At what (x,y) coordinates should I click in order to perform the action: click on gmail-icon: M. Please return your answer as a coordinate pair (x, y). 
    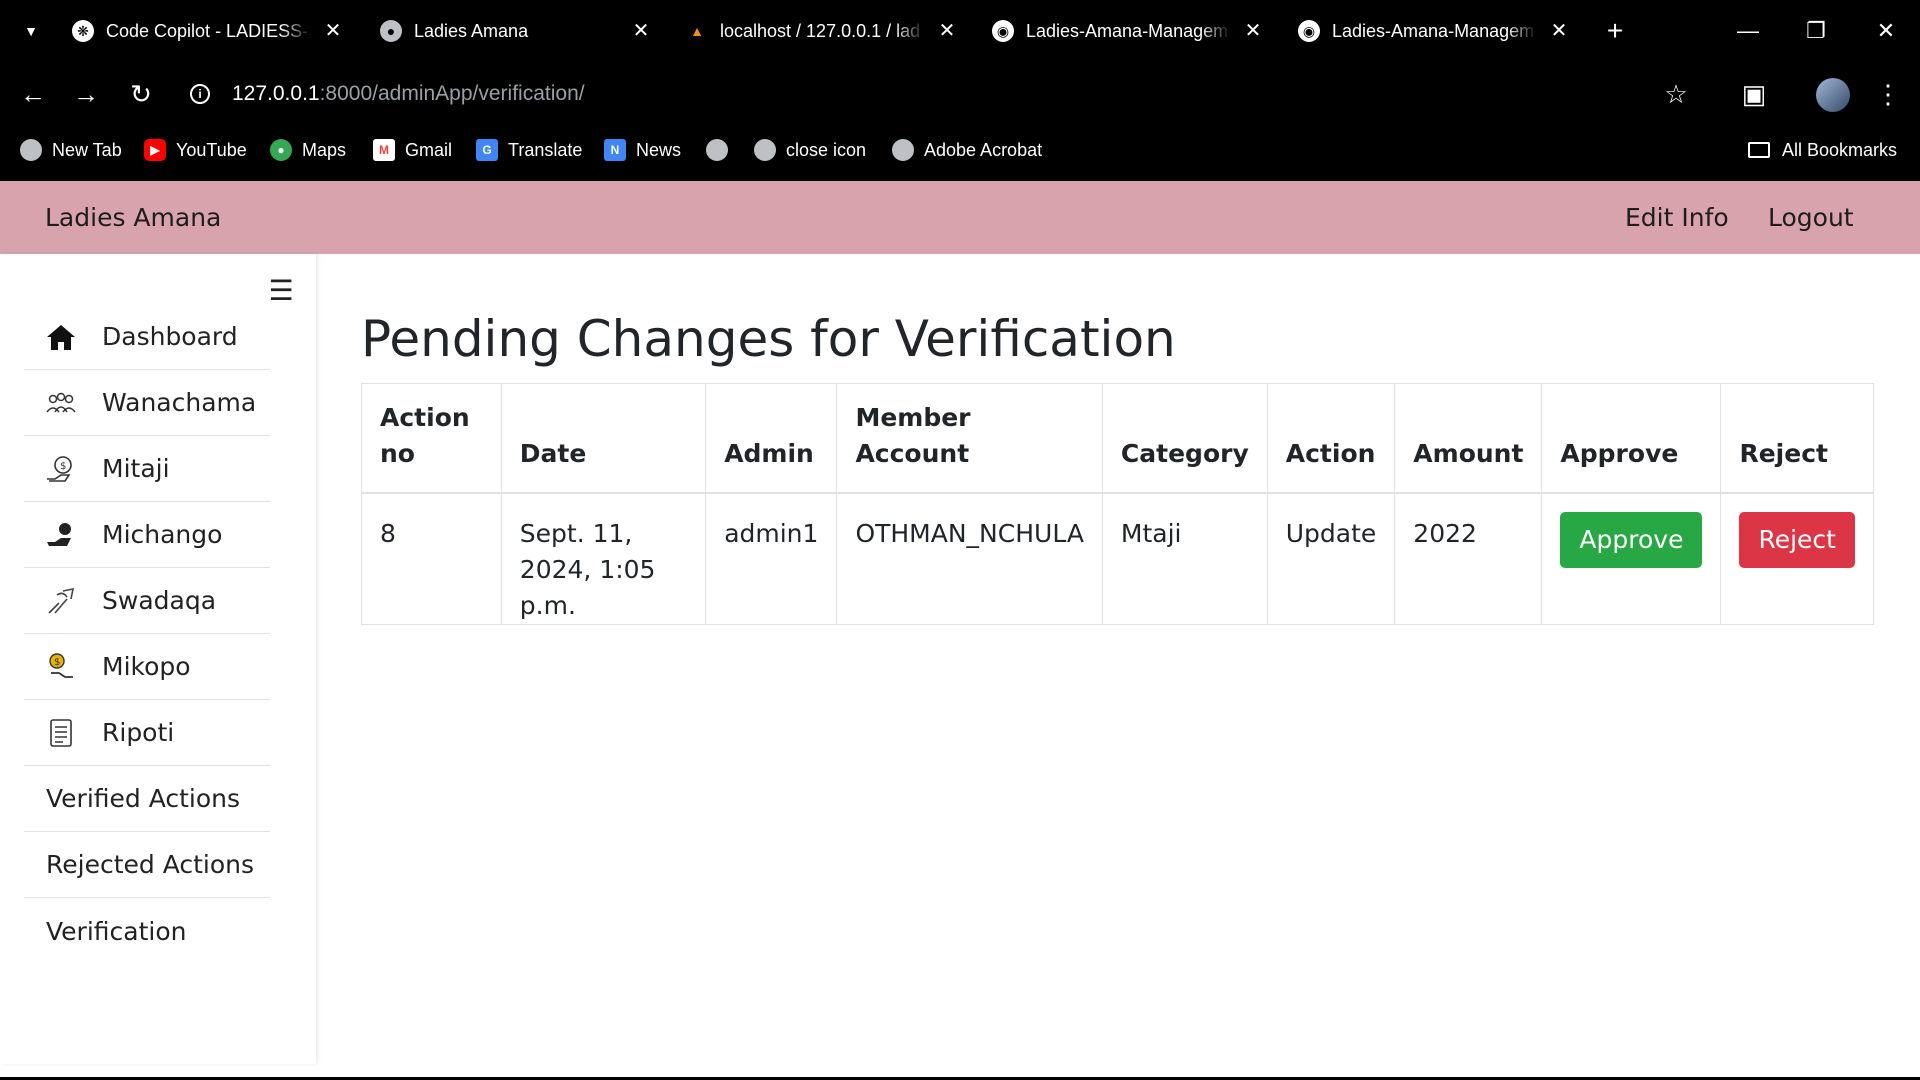
    Looking at the image, I should click on (384, 150).